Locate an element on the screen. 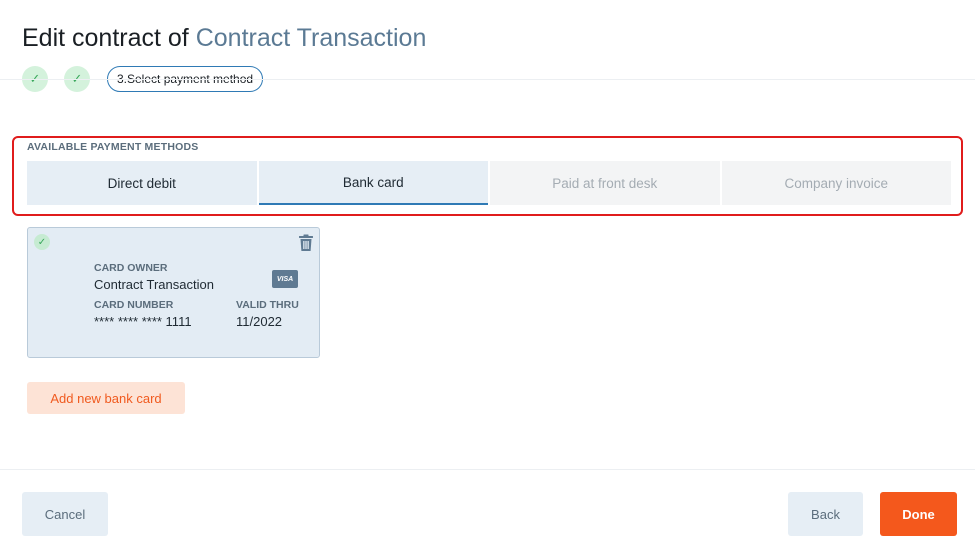 The image size is (975, 559). cancel-button: Cancel is located at coordinates (65, 514).